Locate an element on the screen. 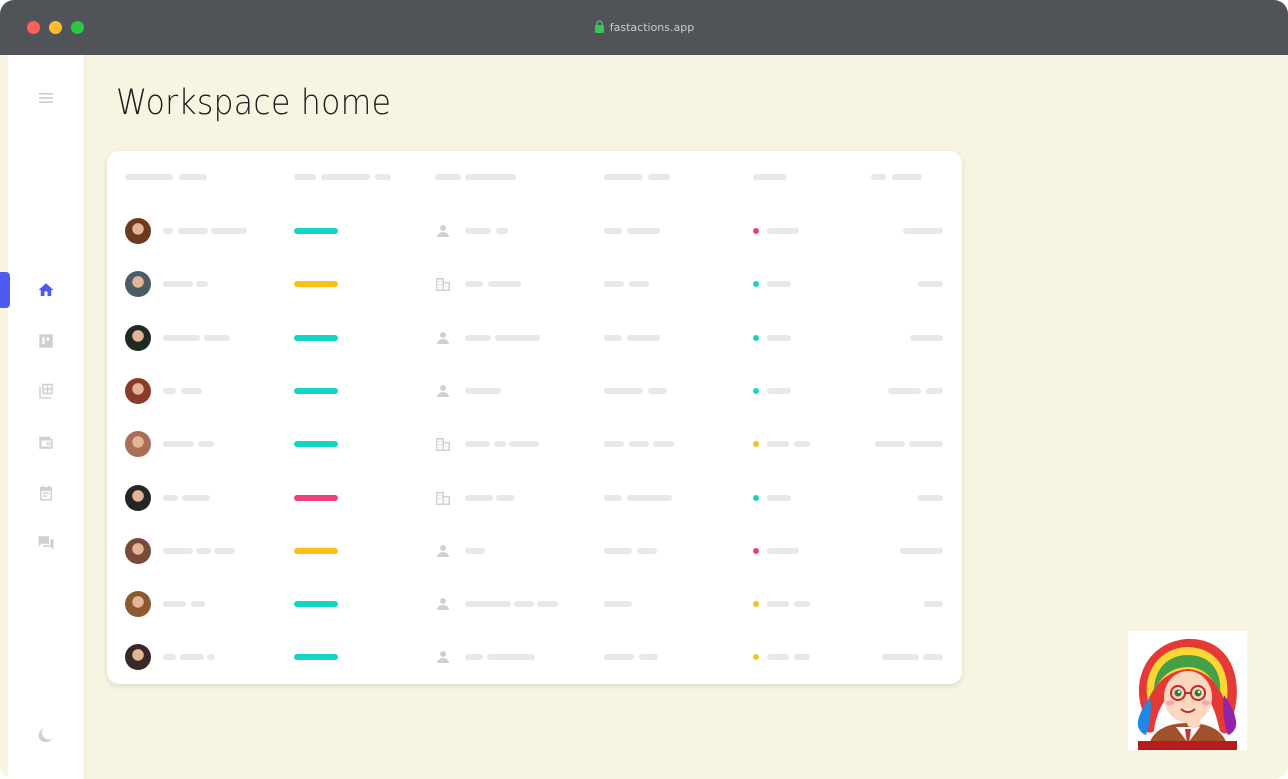 The width and height of the screenshot is (1288, 779). board-icon is located at coordinates (46, 341).